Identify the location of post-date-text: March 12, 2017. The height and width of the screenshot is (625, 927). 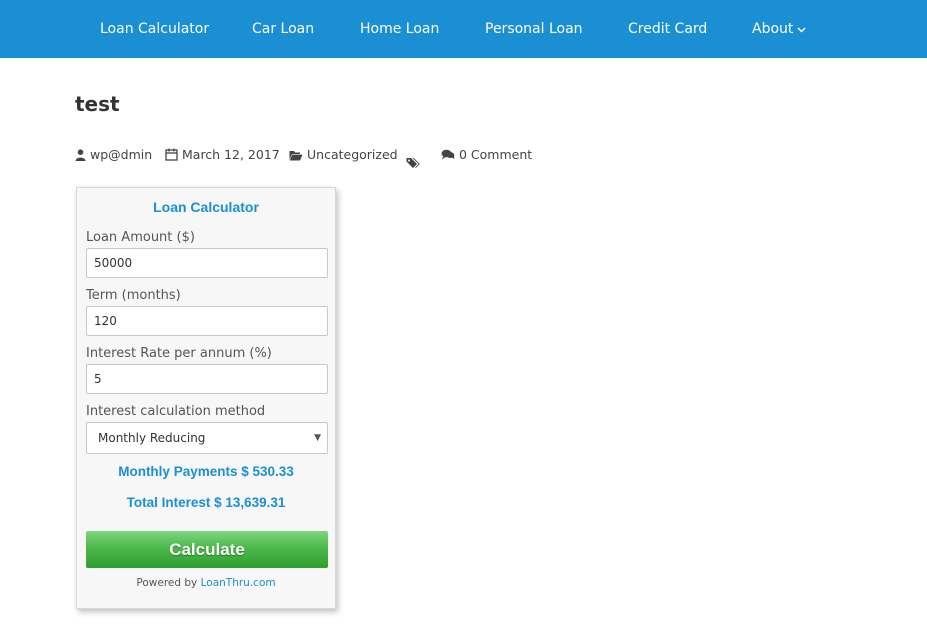
(231, 154).